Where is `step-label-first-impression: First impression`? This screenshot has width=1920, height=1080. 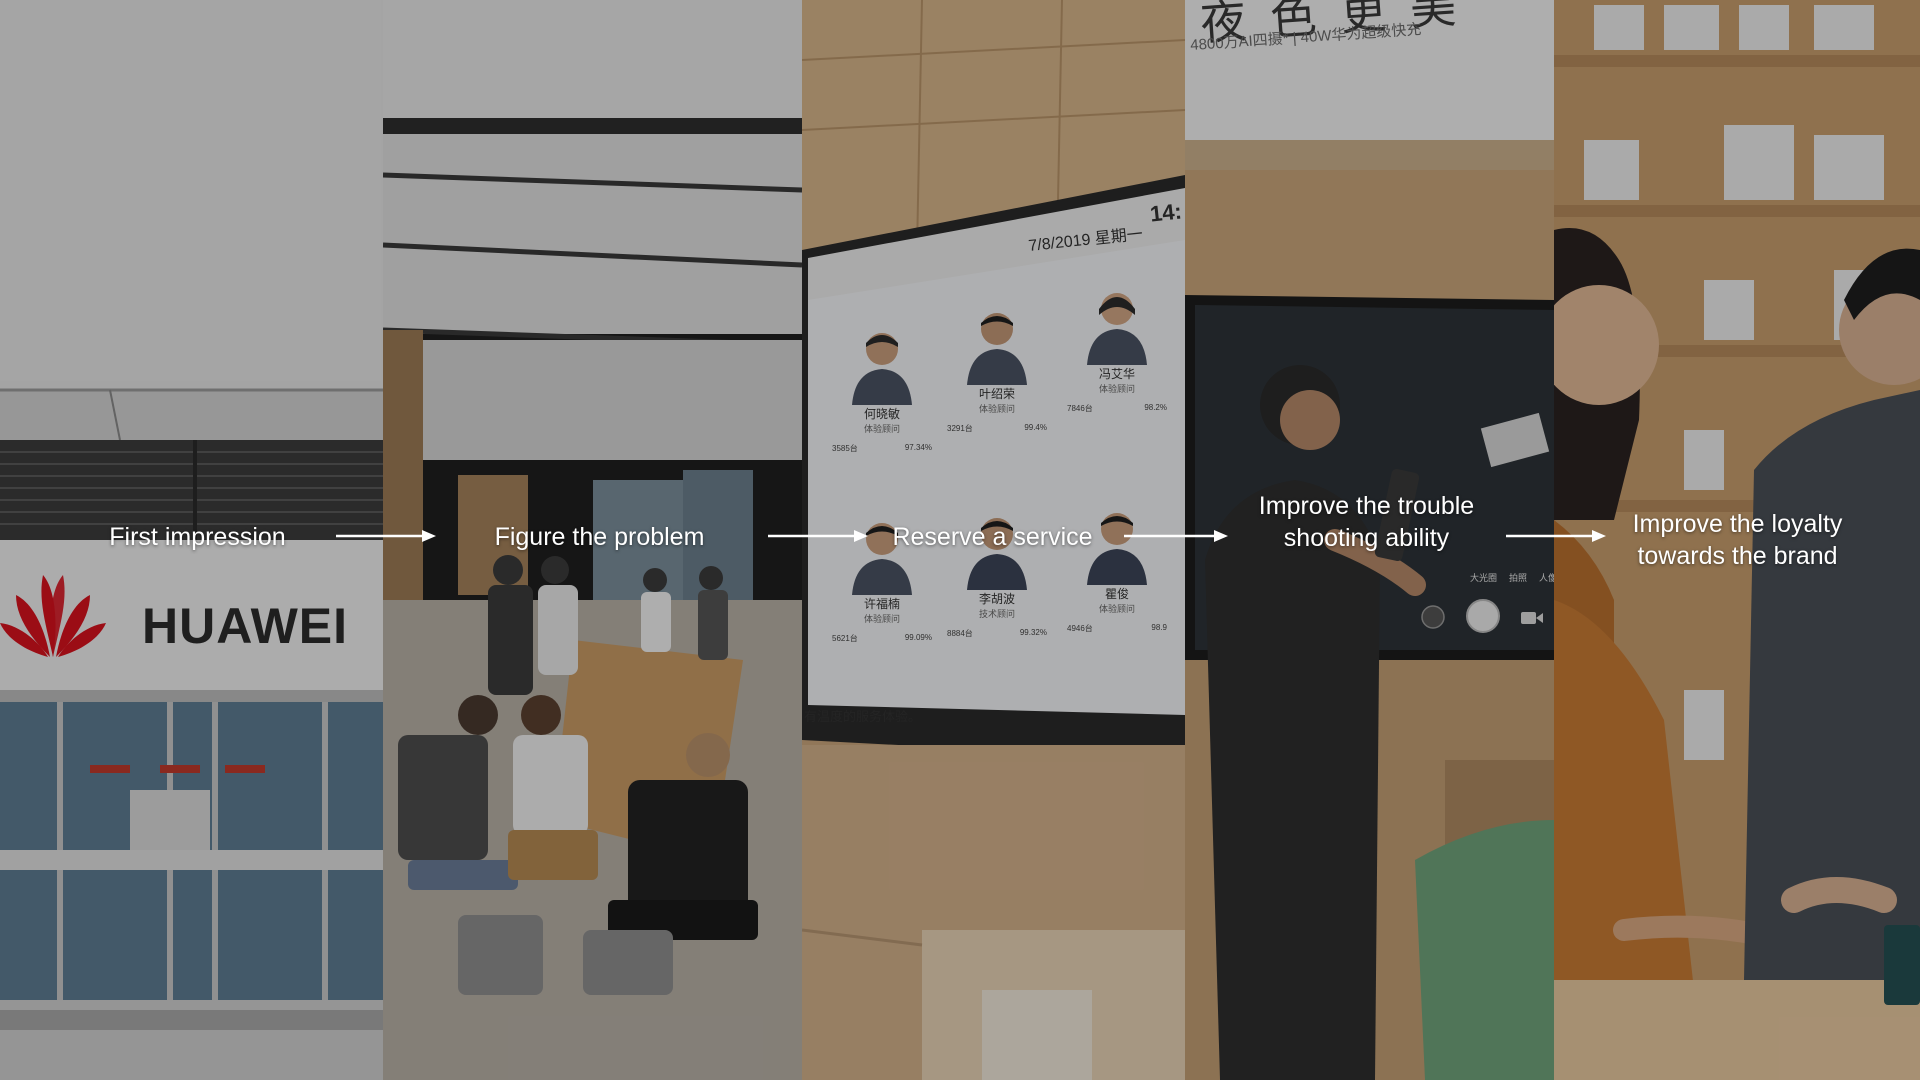
step-label-first-impression: First impression is located at coordinates (197, 537).